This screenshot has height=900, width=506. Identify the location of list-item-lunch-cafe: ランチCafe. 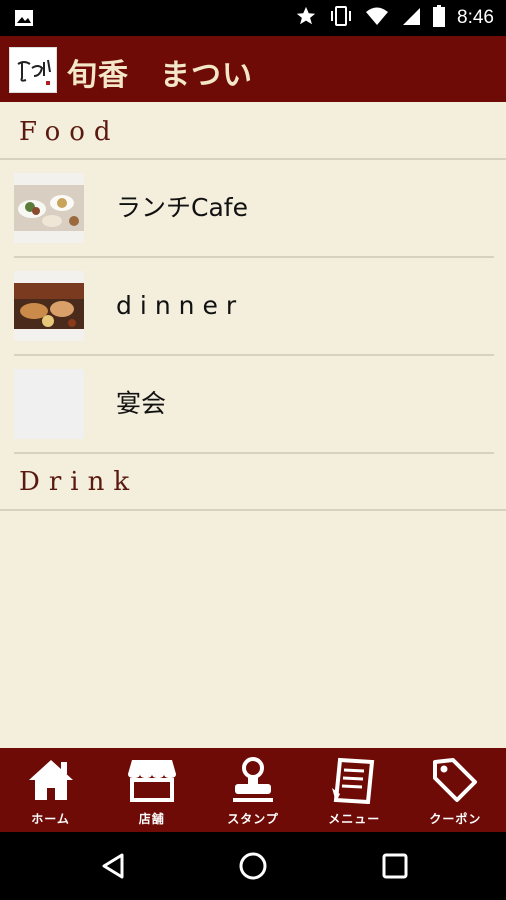
(253, 208).